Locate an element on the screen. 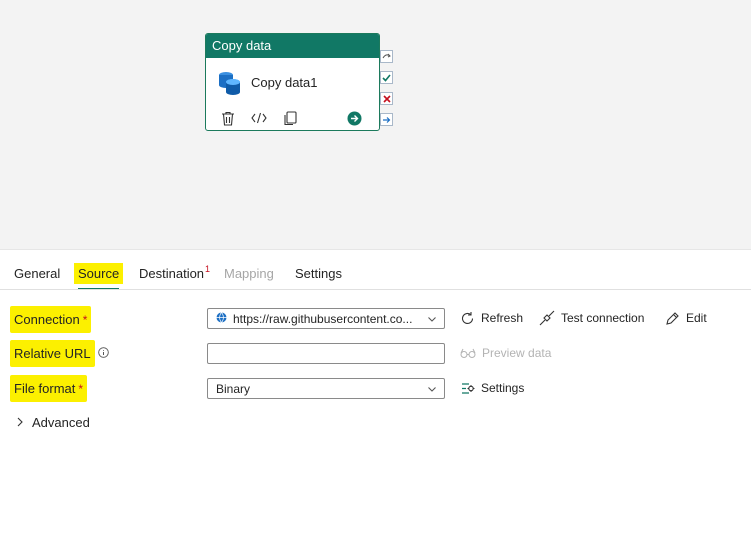 Image resolution: width=751 pixels, height=557 pixels. skip-port-icon is located at coordinates (386, 56).